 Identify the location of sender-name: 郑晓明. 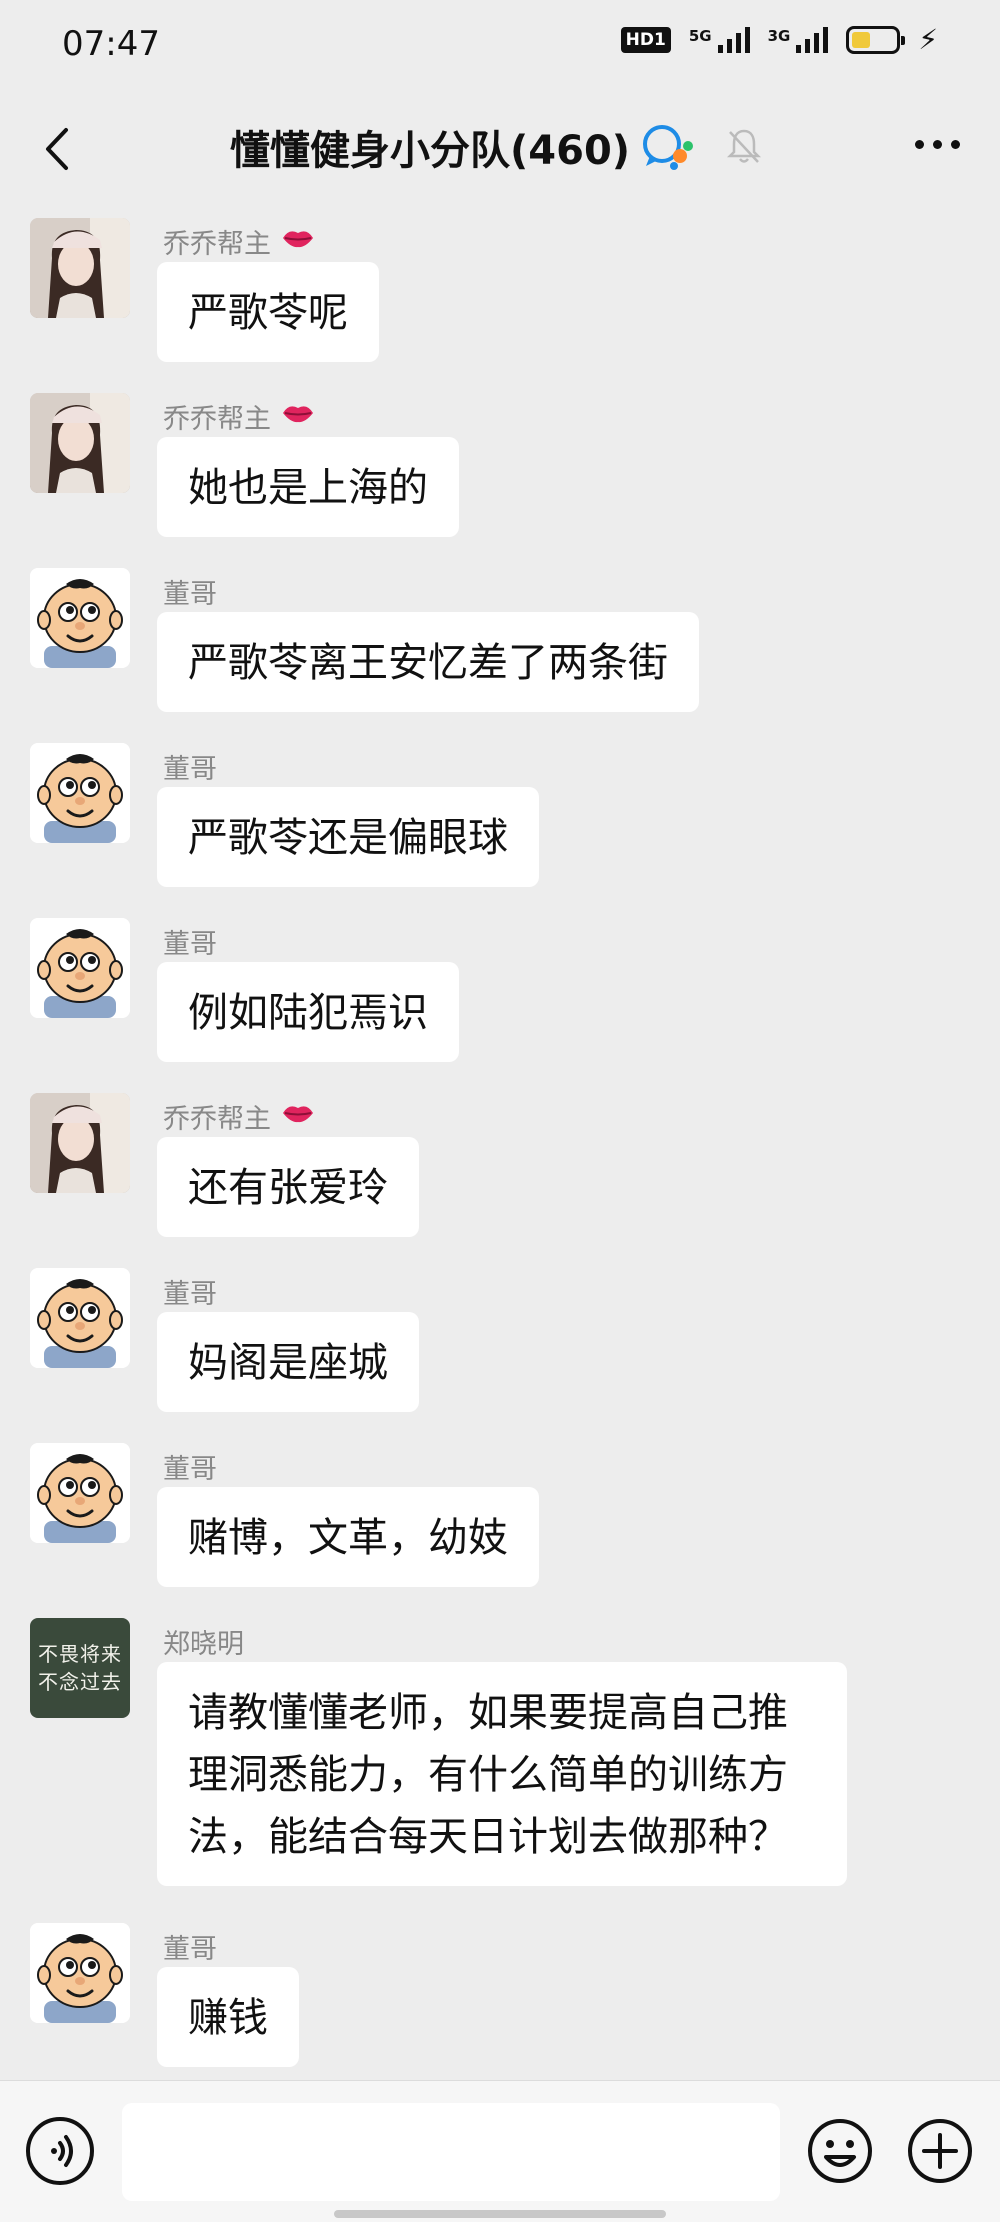
(203, 1641).